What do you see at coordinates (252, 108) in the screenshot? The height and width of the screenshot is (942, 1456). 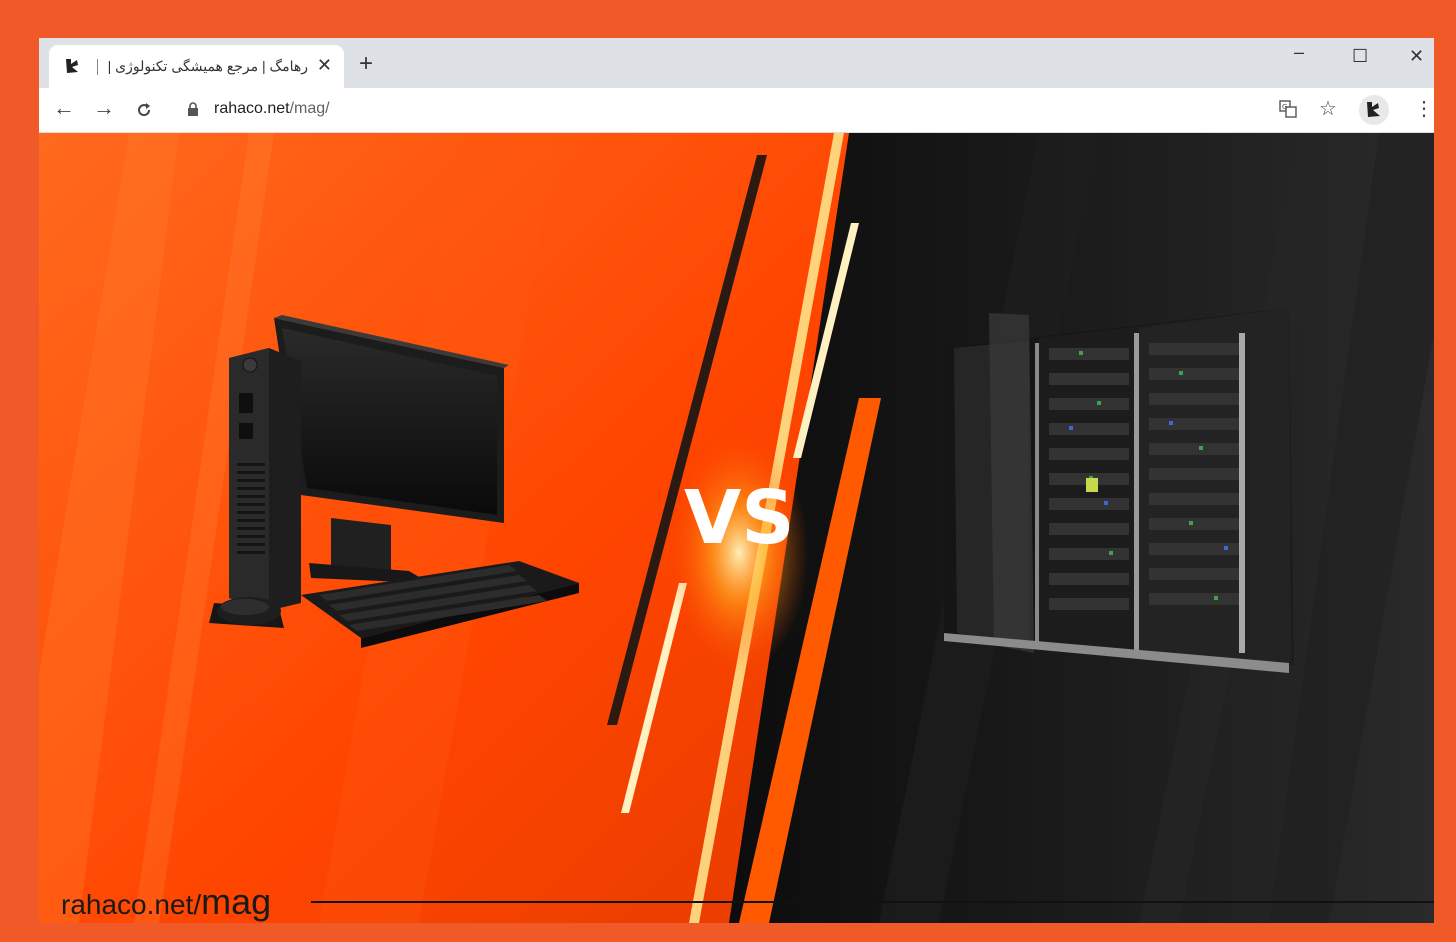 I see `url-domain: rahaco.net` at bounding box center [252, 108].